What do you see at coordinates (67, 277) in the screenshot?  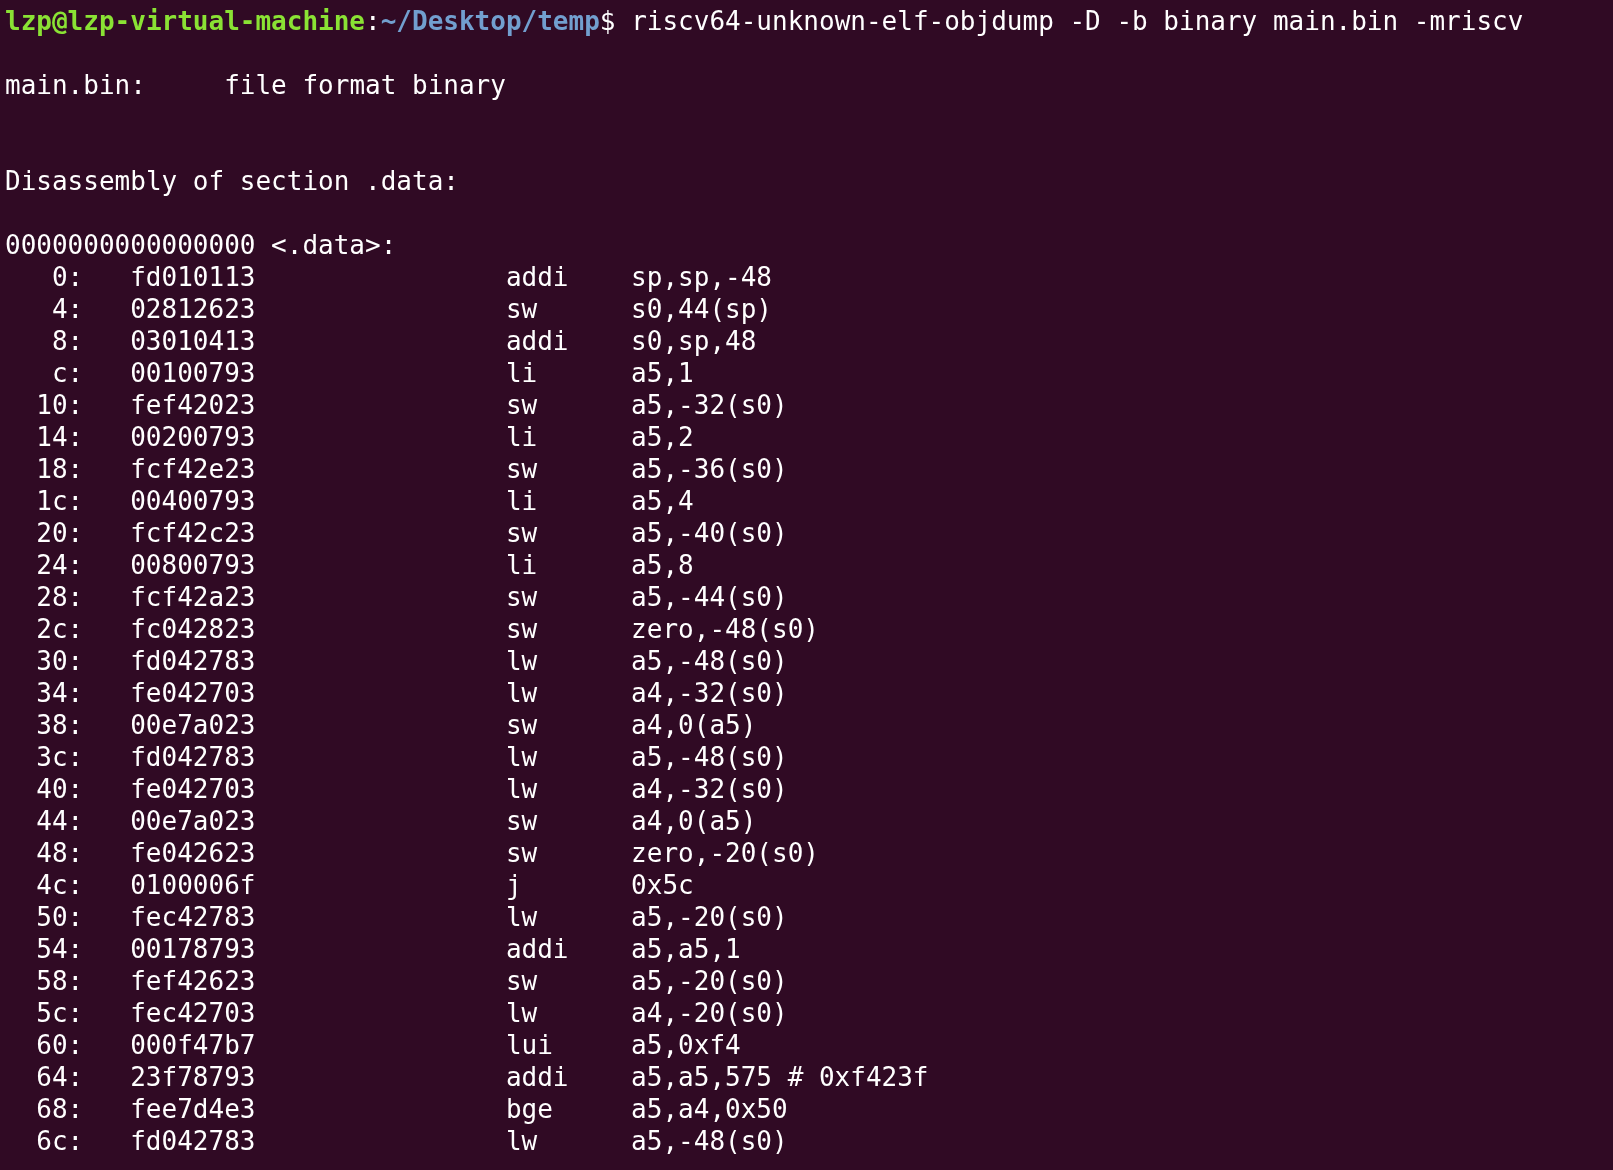 I see `instruction-address: 0:` at bounding box center [67, 277].